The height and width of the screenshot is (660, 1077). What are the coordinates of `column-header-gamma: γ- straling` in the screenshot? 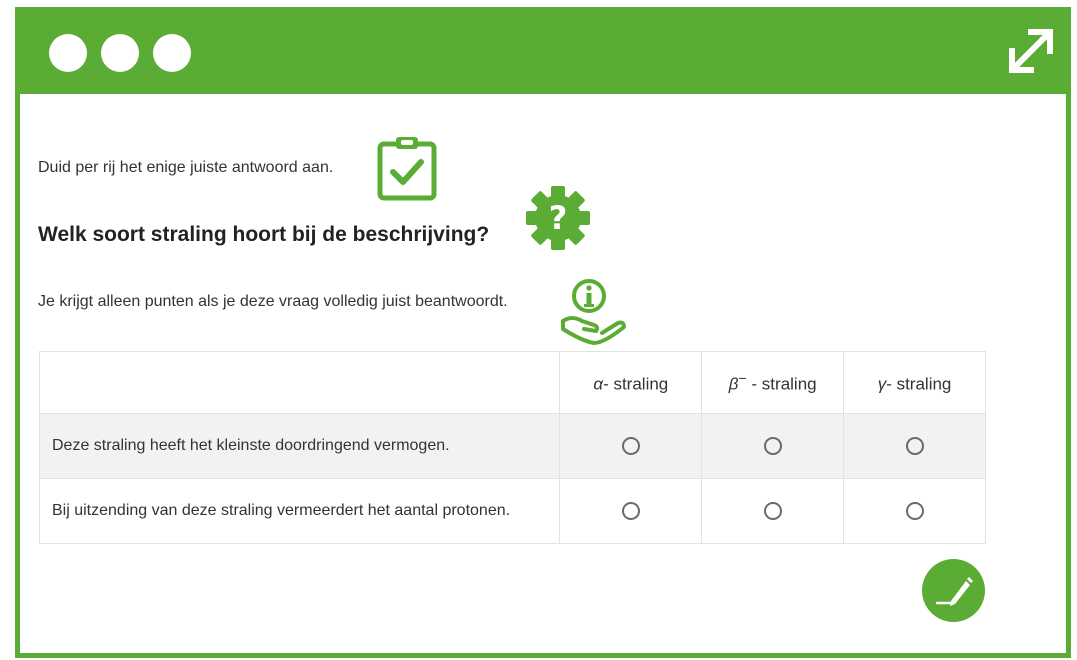 It's located at (914, 382).